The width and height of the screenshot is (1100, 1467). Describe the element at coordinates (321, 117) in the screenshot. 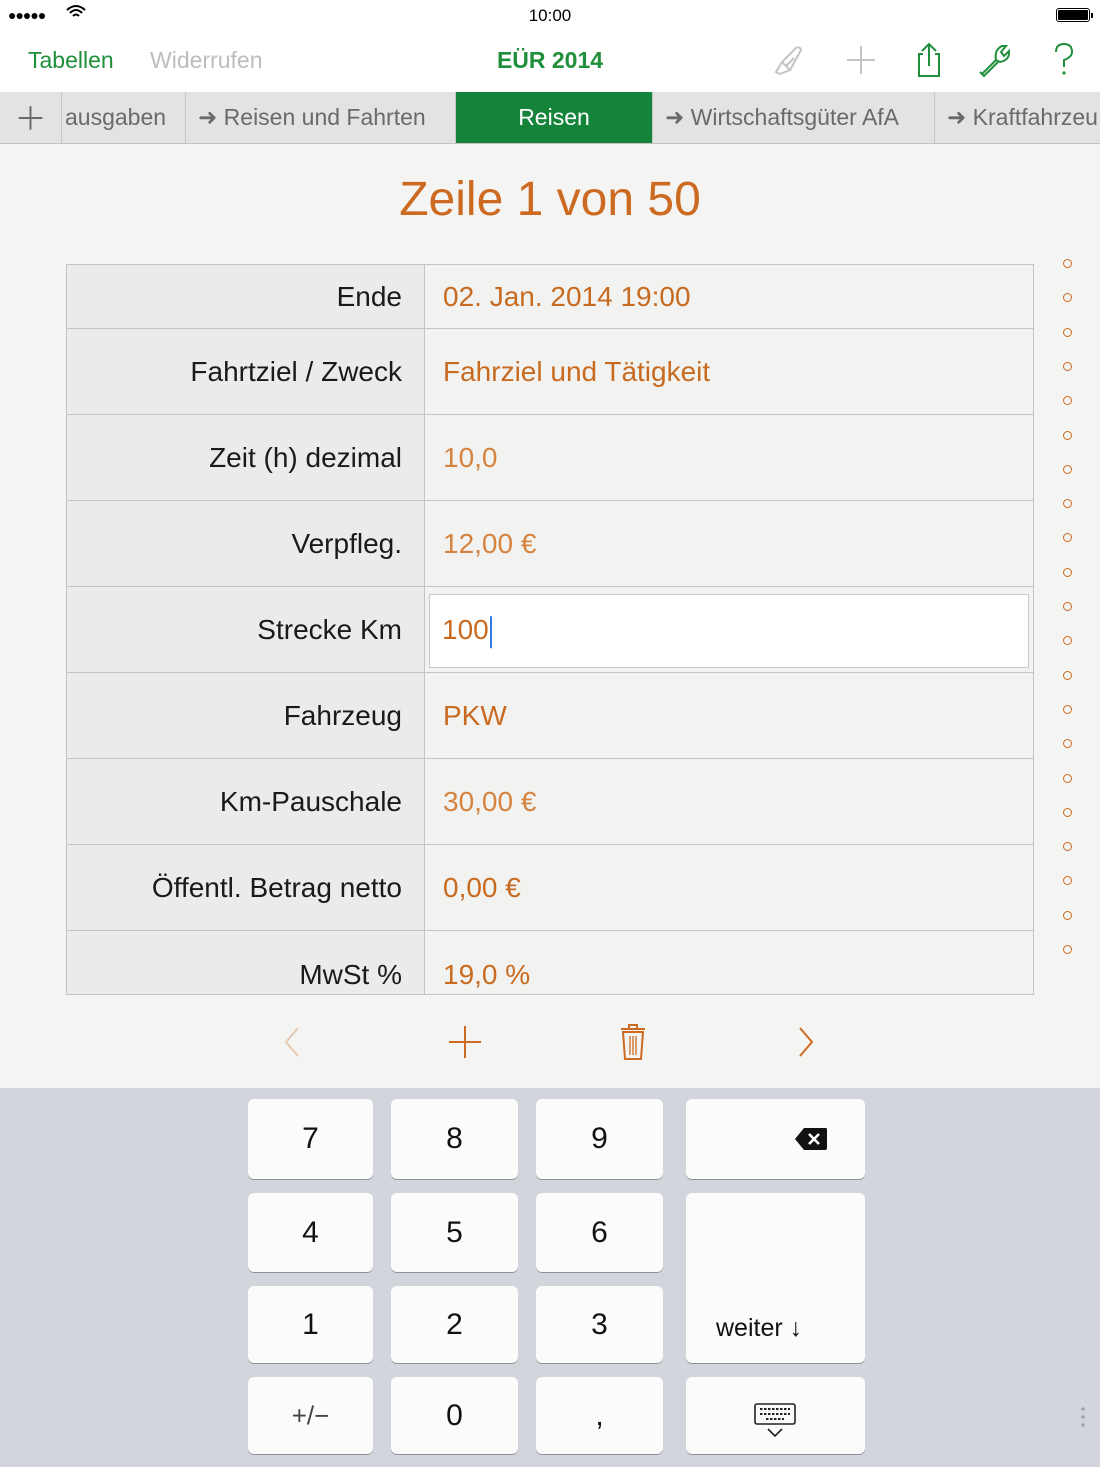

I see `tab-reisen-und-fahrten: ➜ Reisen und Fahrten` at that location.